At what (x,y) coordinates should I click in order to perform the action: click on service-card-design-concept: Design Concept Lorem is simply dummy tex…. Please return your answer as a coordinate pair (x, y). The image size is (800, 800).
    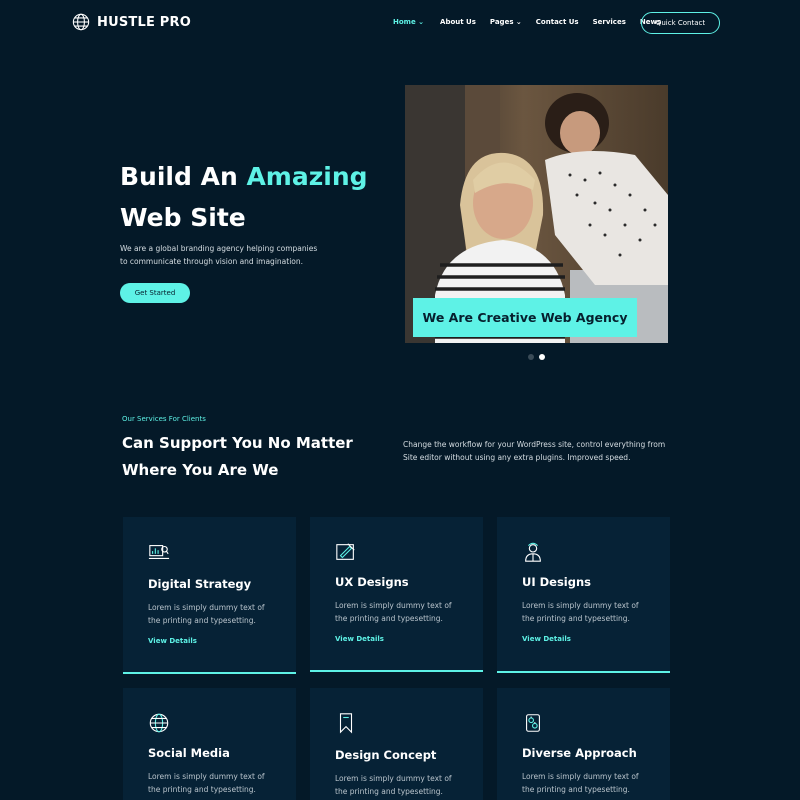
    Looking at the image, I should click on (396, 744).